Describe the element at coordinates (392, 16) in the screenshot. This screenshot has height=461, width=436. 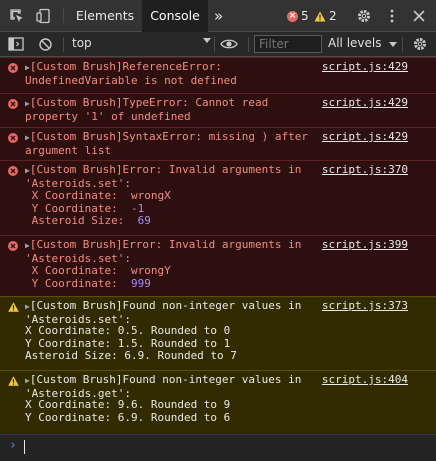
I see `more-options-icon` at that location.